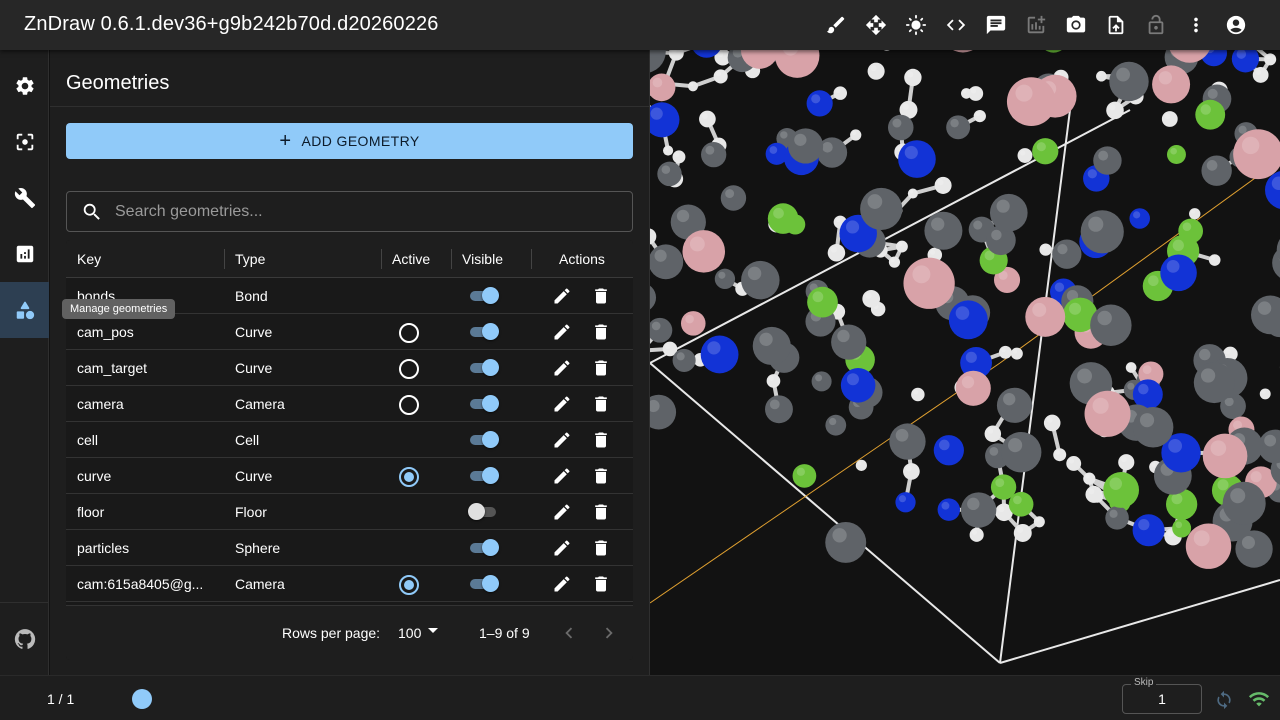  What do you see at coordinates (349, 332) in the screenshot?
I see `table-row: cam_pos Curve` at bounding box center [349, 332].